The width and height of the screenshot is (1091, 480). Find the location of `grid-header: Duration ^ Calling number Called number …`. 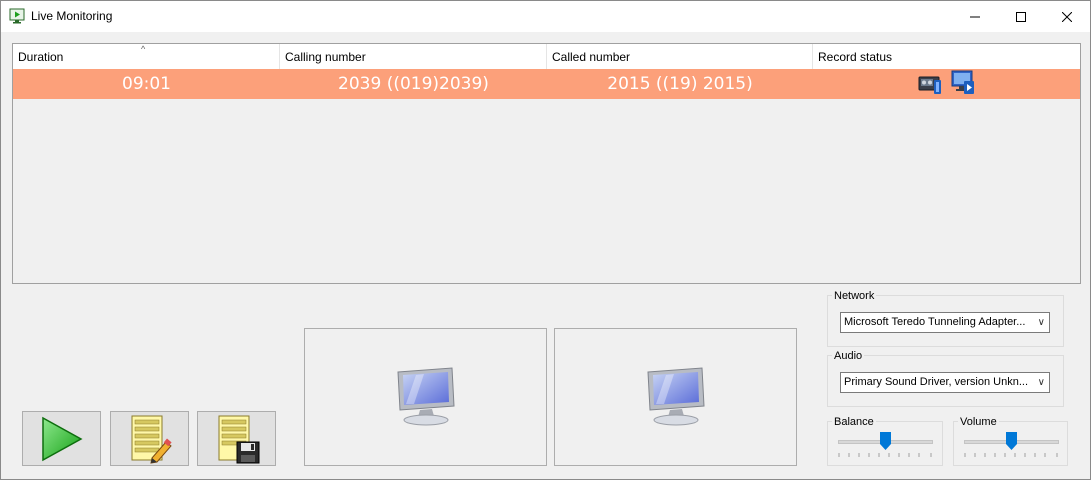

grid-header: Duration ^ Calling number Called number … is located at coordinates (546, 57).